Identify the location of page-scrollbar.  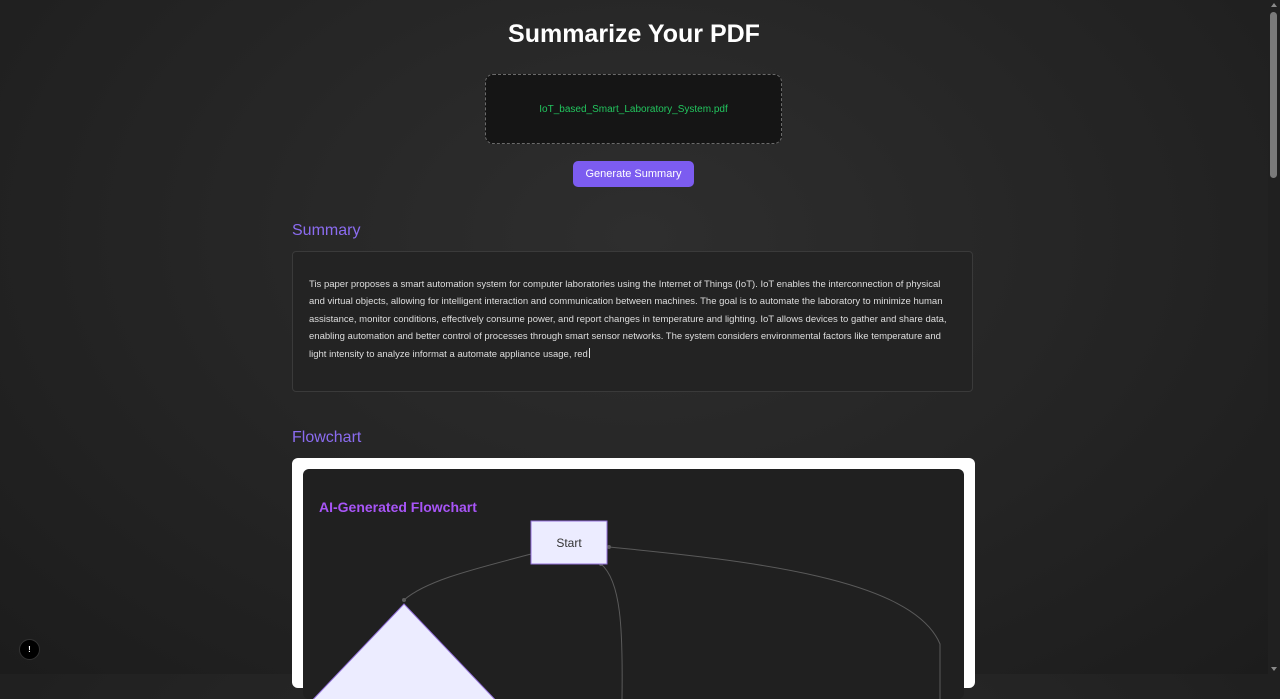
(1274, 337).